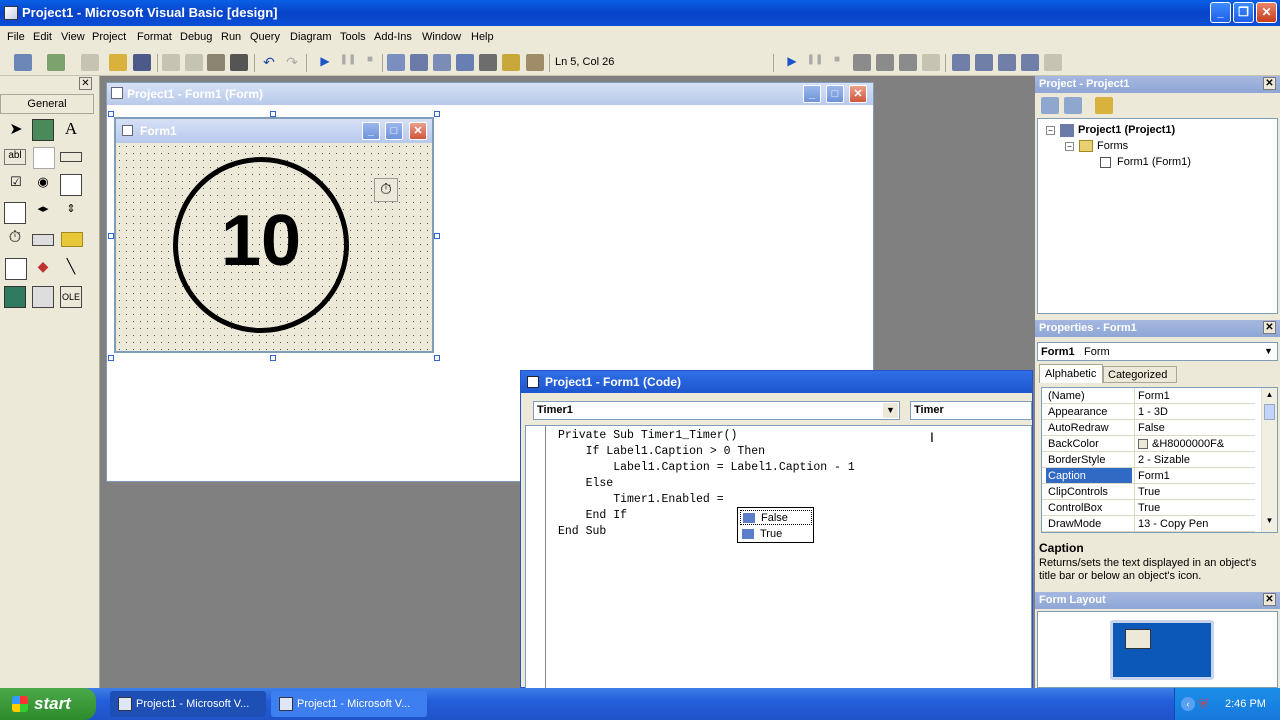 This screenshot has width=1280, height=720. Describe the element at coordinates (71, 213) in the screenshot. I see `vscrollbar-icon: ⇕` at that location.